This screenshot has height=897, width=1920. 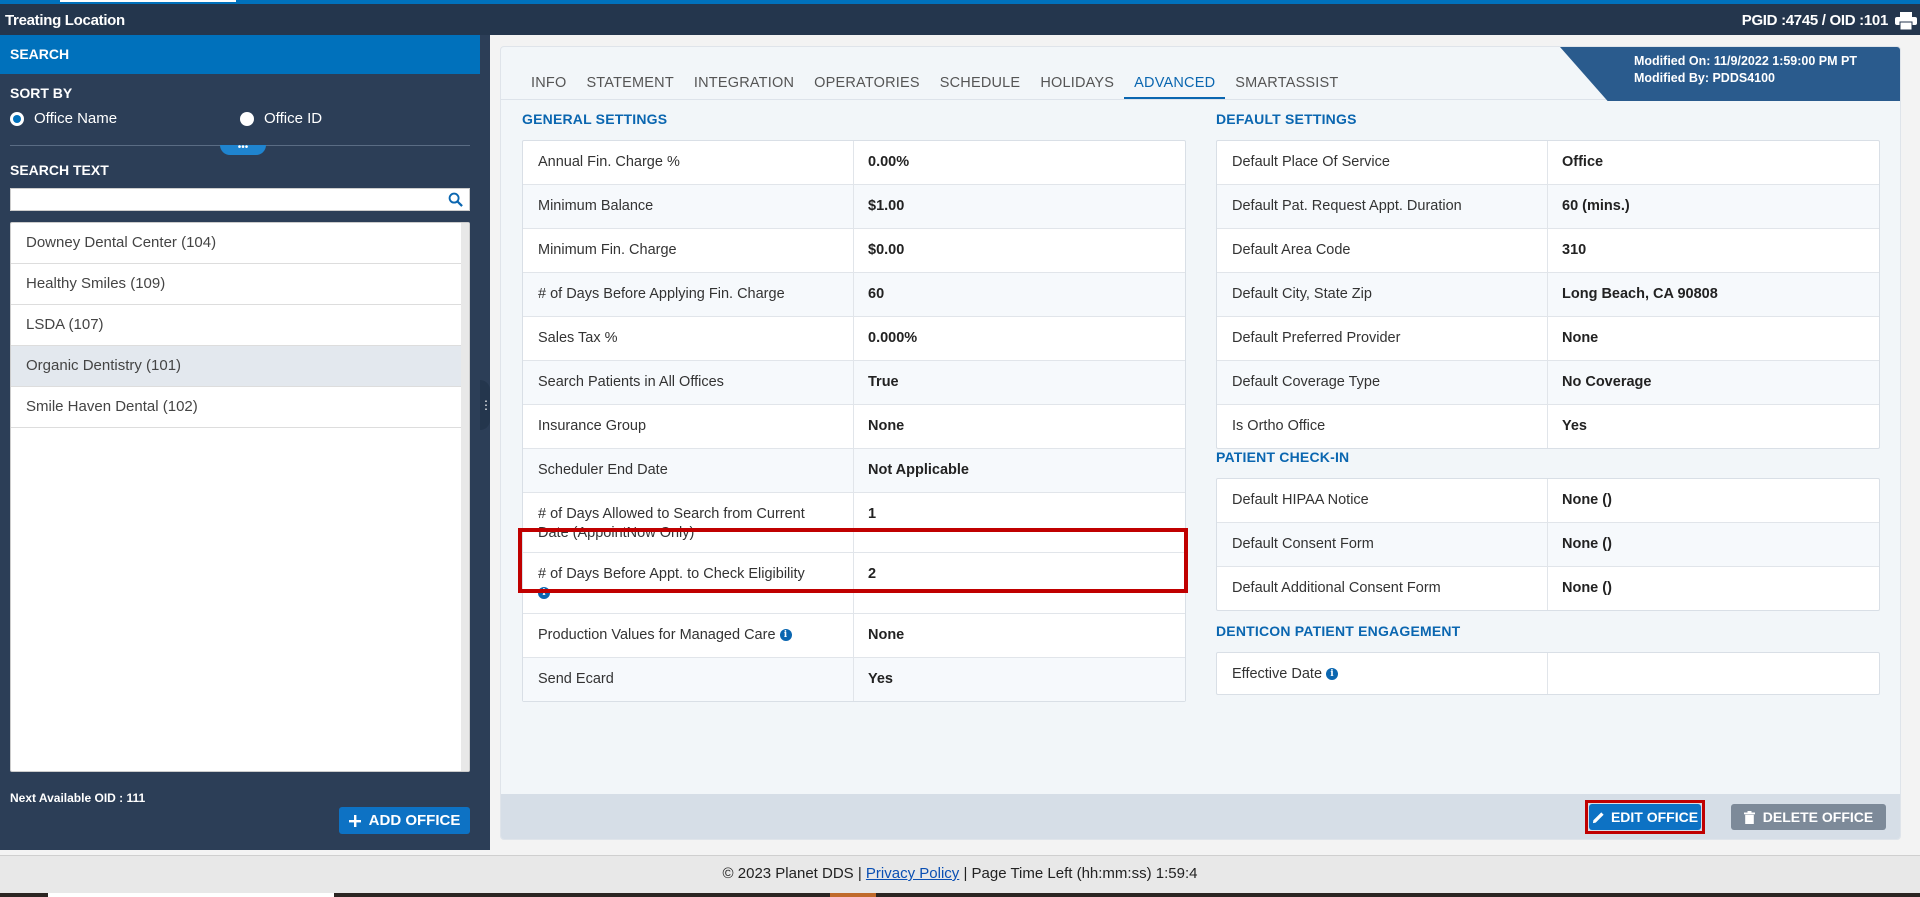 I want to click on tab-holidays: HOLIDAYS, so click(x=1077, y=85).